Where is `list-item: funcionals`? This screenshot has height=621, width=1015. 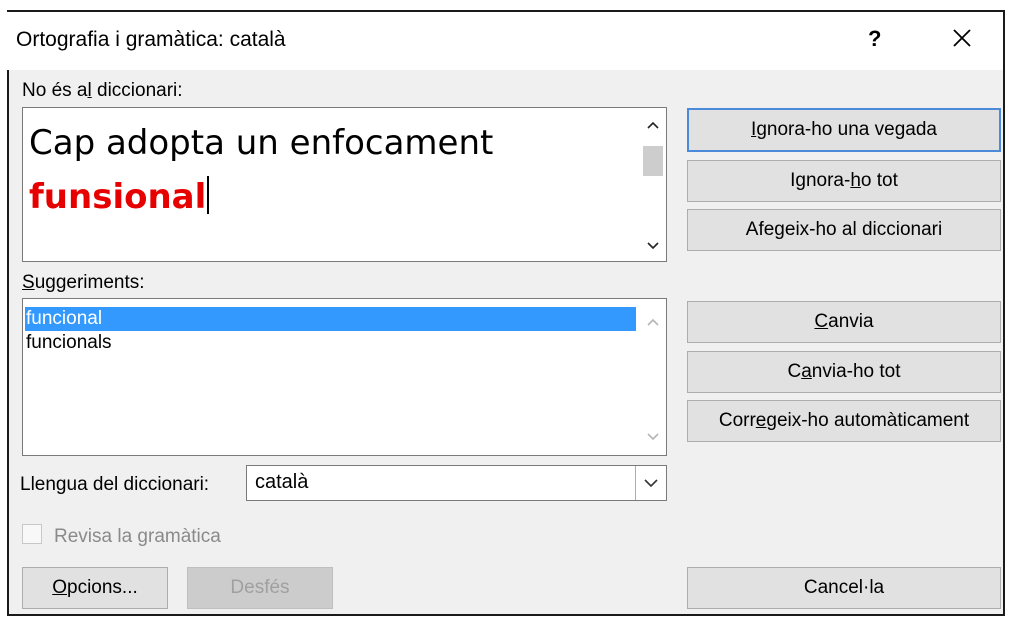
list-item: funcionals is located at coordinates (68, 343).